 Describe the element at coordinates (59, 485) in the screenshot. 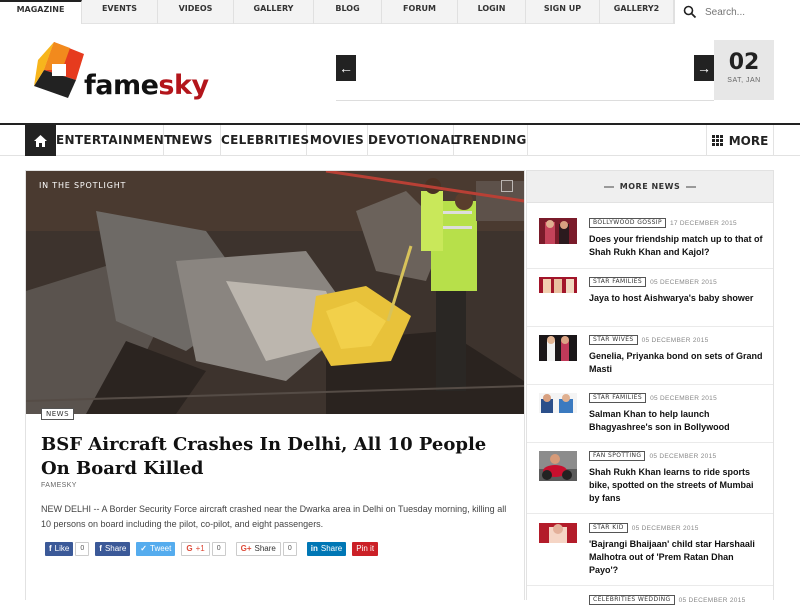

I see `featured-author: FAMESKY` at that location.